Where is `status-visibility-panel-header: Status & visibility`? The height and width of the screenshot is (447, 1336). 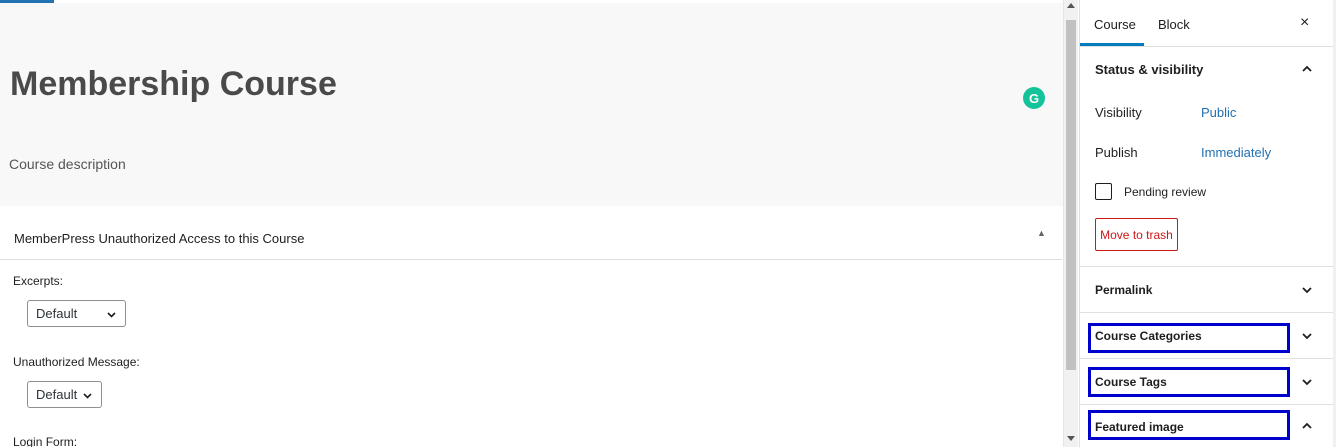 status-visibility-panel-header: Status & visibility is located at coordinates (1206, 70).